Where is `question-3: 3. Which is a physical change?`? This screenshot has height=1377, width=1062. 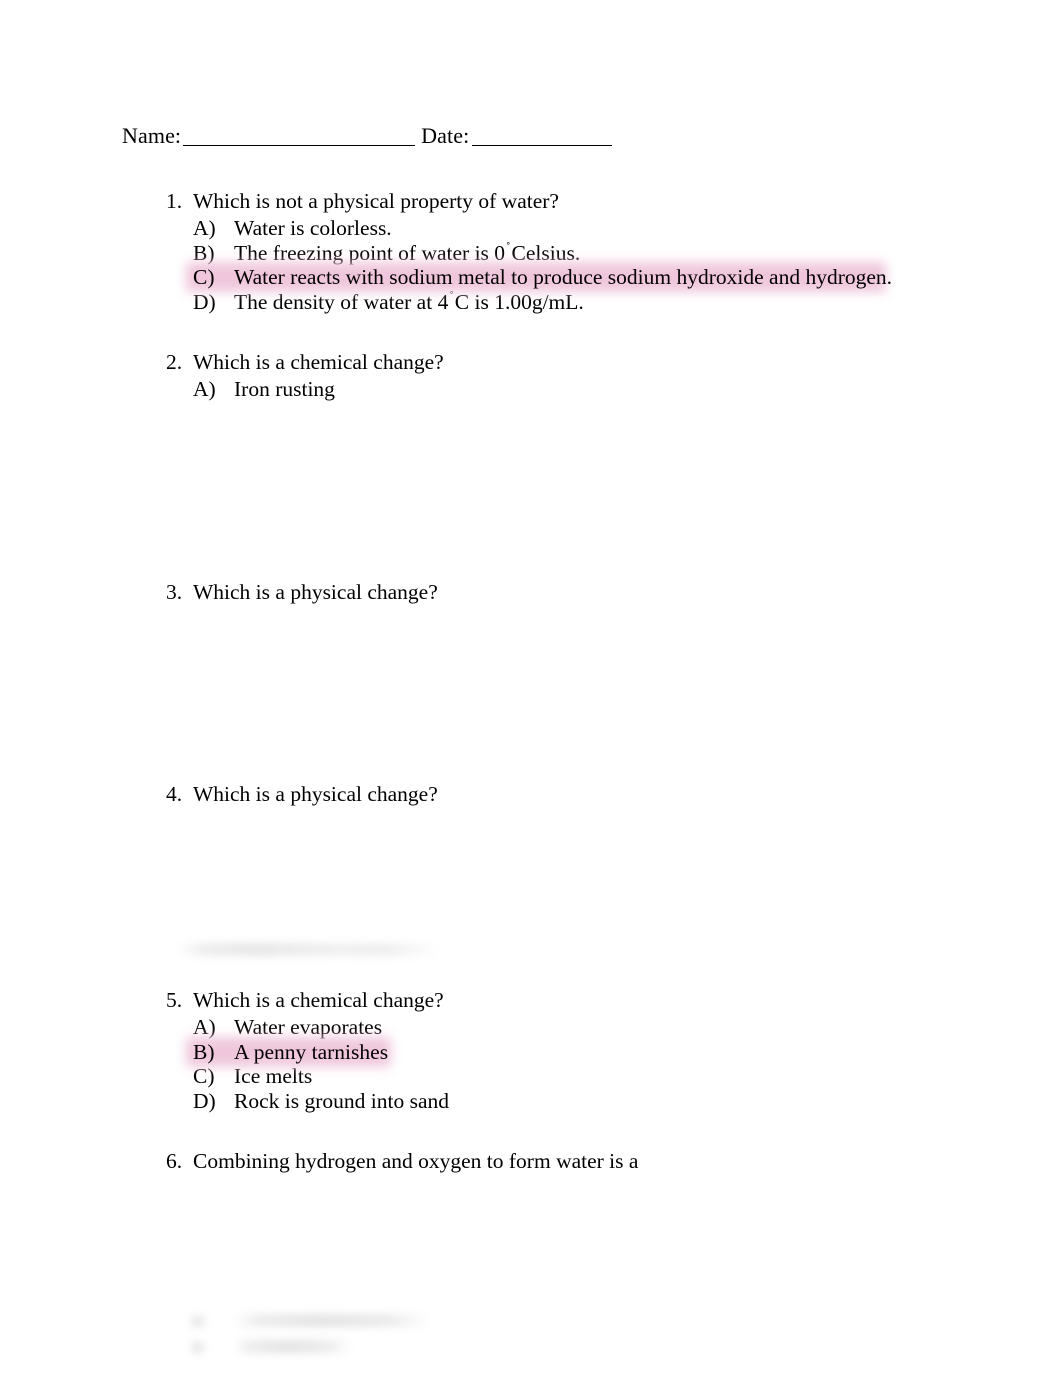 question-3: 3. Which is a physical change? is located at coordinates (581, 592).